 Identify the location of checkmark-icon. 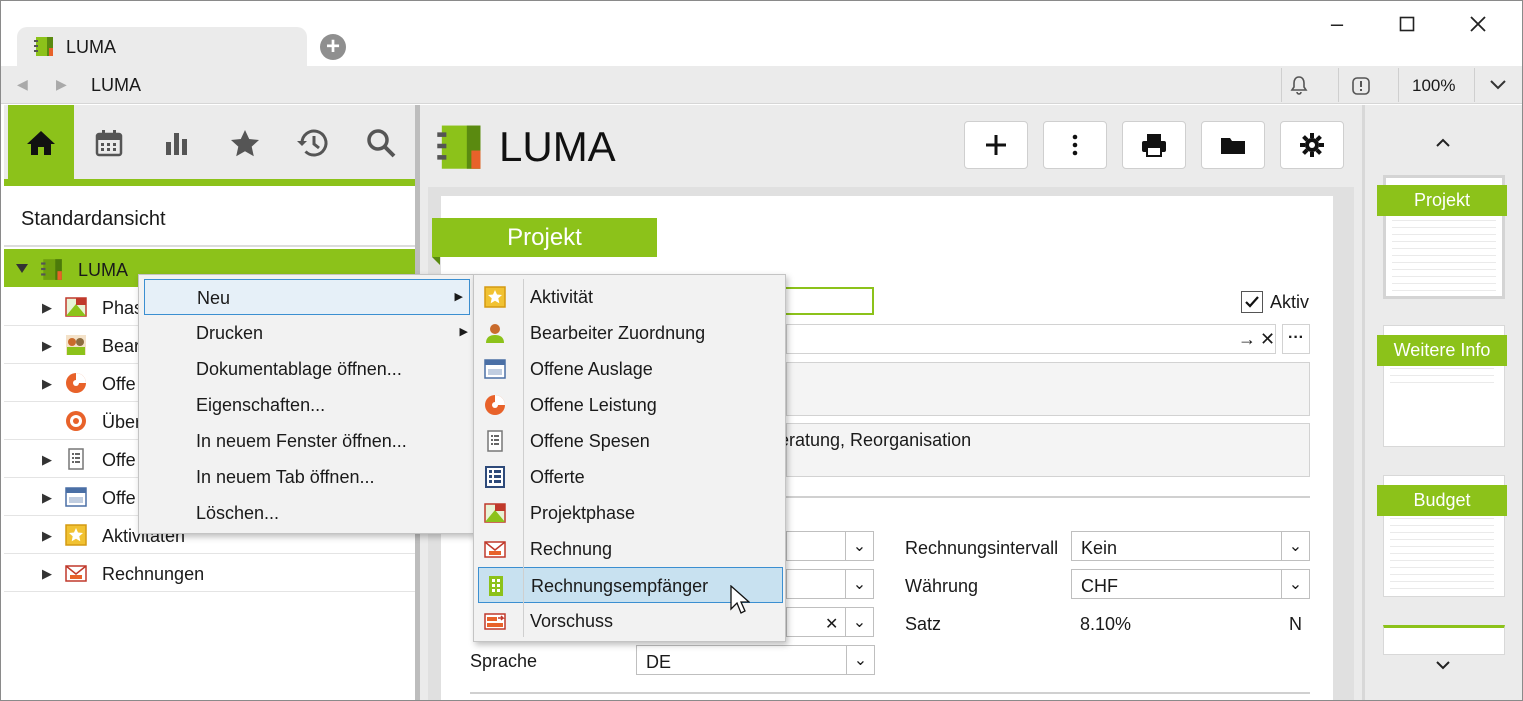
(1252, 302).